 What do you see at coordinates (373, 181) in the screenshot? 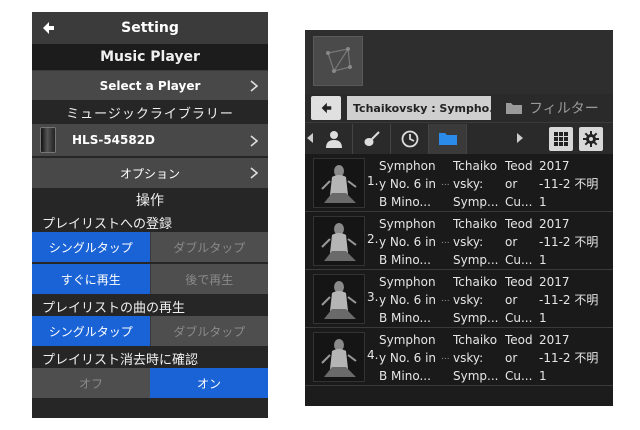
I see `track-number: 1.` at bounding box center [373, 181].